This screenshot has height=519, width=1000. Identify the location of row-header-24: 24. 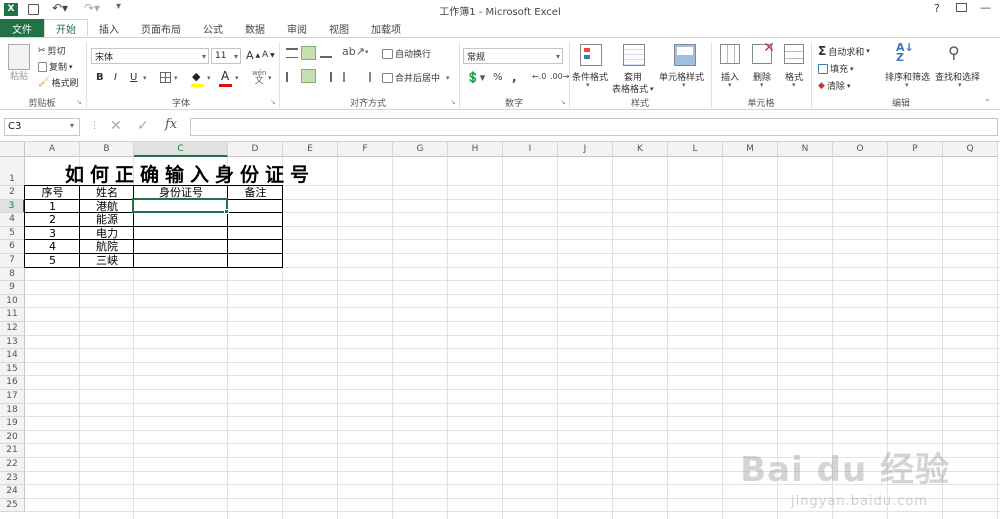
(12, 492).